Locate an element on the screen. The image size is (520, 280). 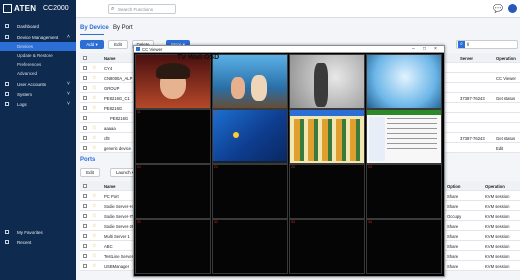
sidebar-item-update-restore: Update & Restore is located at coordinates (38, 55).